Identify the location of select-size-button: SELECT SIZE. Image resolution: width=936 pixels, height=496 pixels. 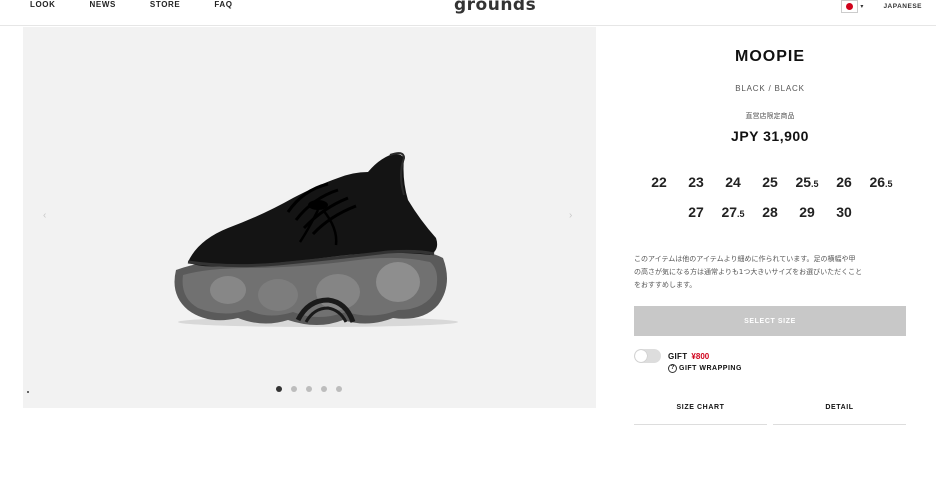
(770, 321).